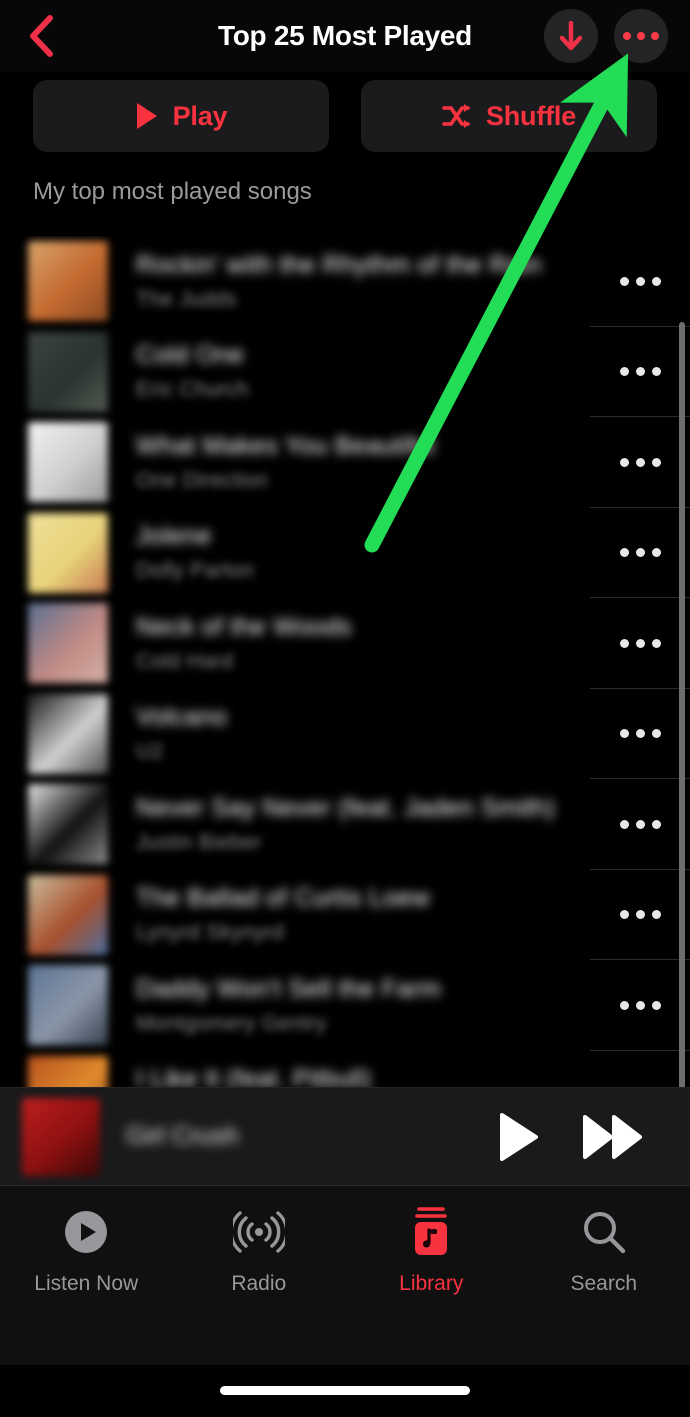  I want to click on song-title: Daddy Won't Sell the Farm, so click(288, 988).